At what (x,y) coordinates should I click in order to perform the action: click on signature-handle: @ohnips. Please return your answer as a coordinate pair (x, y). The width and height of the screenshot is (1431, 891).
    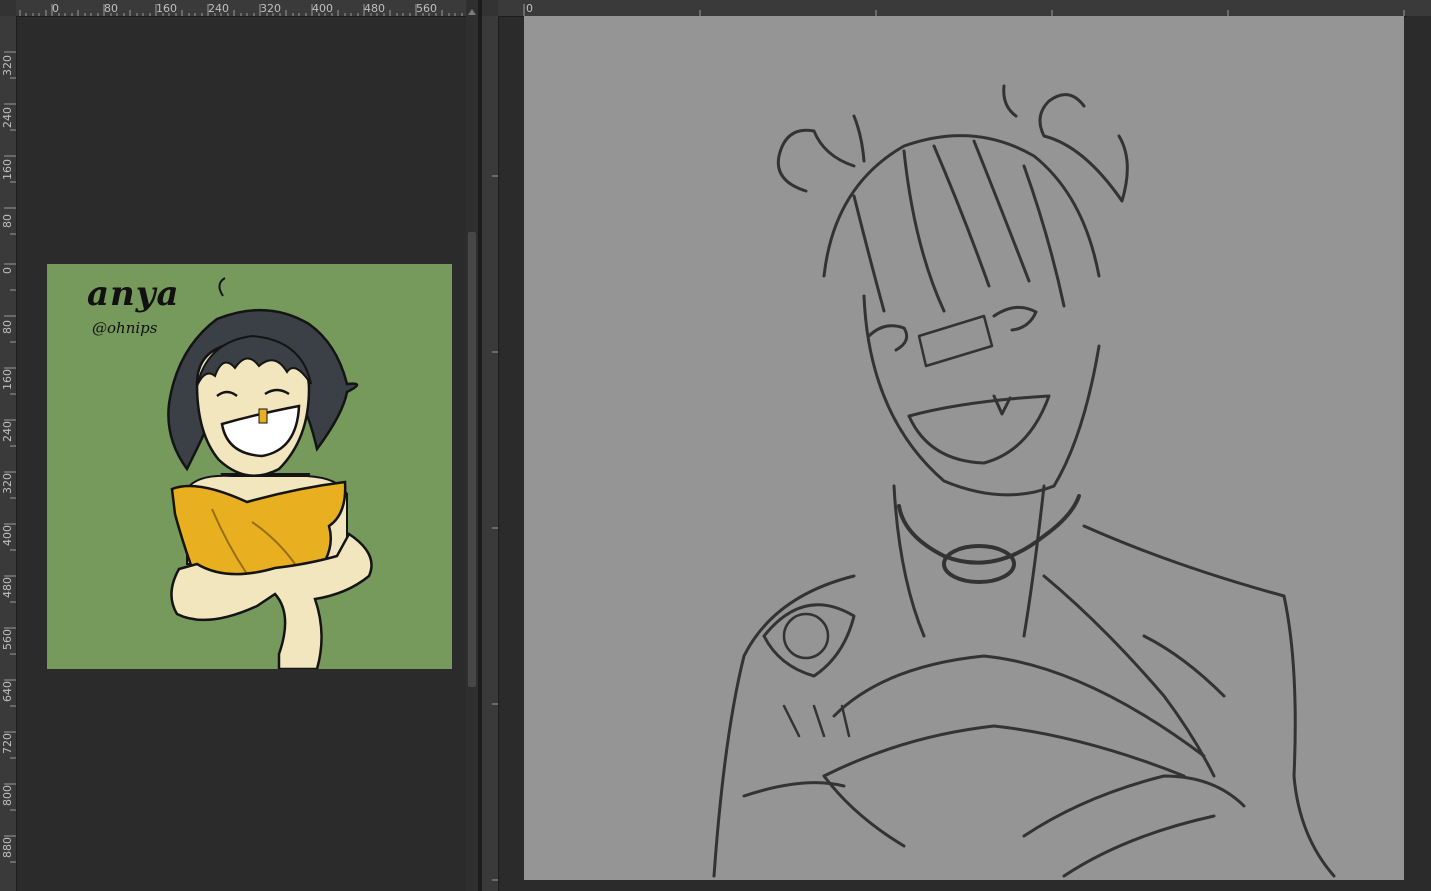
    Looking at the image, I should click on (125, 328).